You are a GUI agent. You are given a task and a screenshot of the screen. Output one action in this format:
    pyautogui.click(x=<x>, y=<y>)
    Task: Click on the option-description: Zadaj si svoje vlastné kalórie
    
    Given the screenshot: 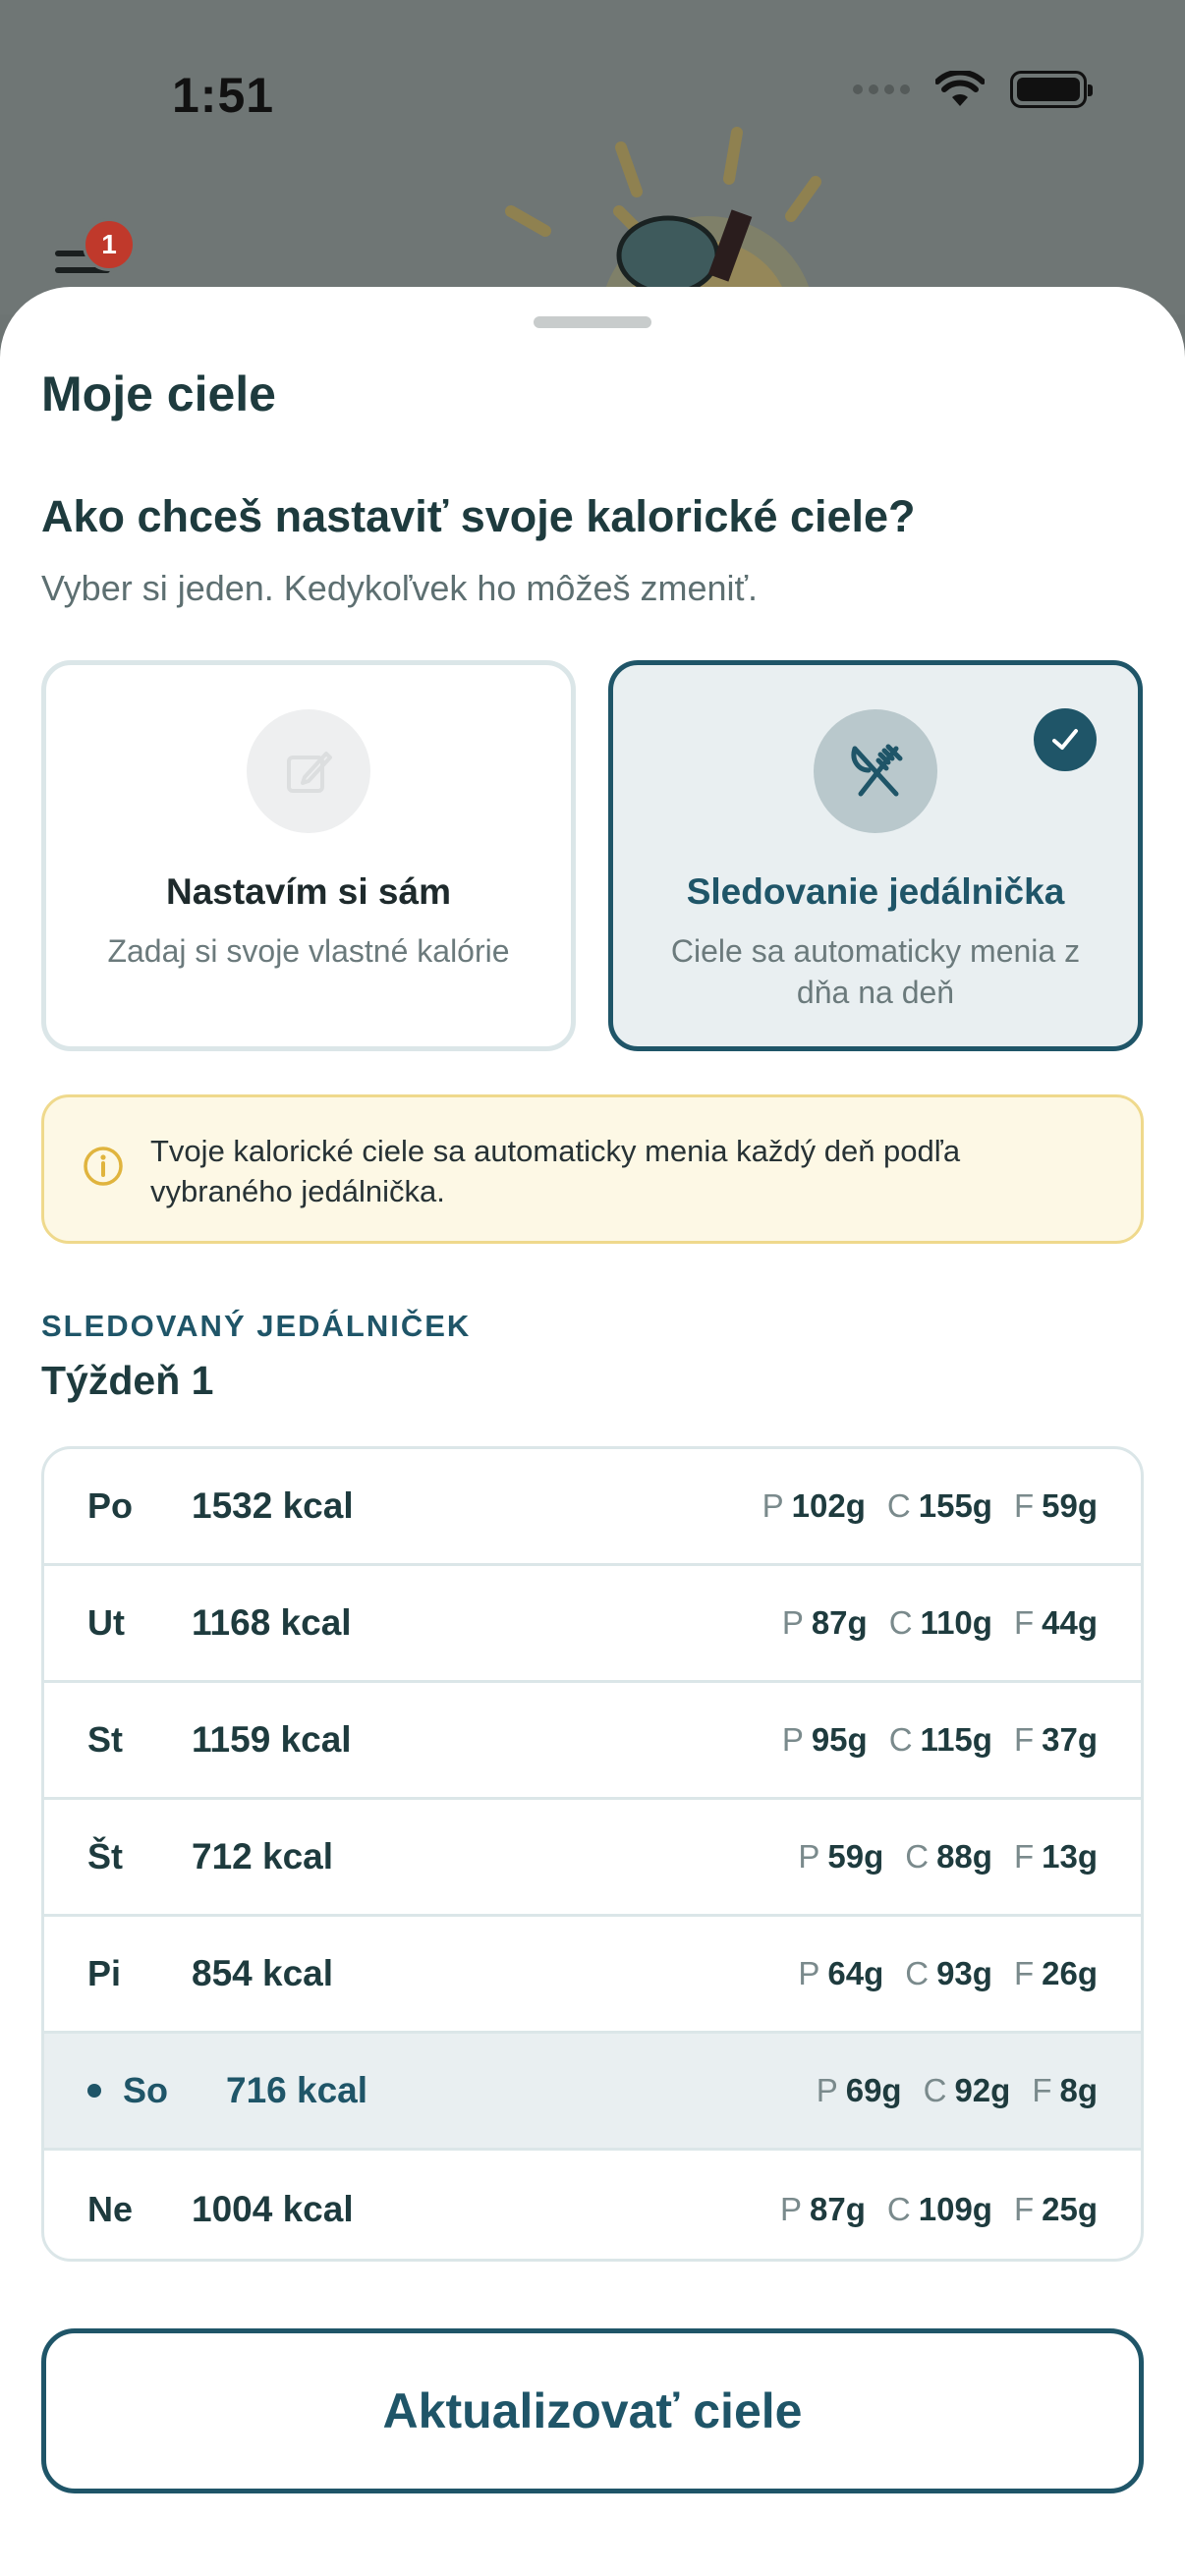 What is the action you would take?
    pyautogui.click(x=309, y=951)
    